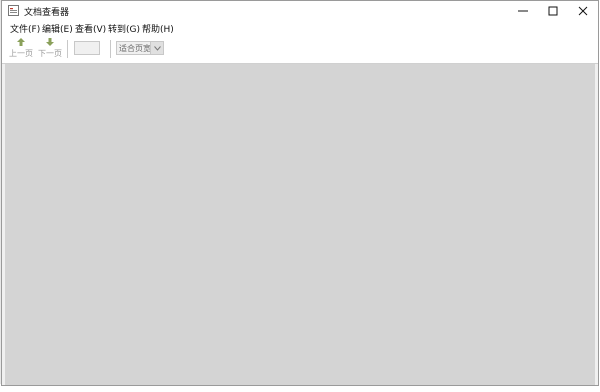  What do you see at coordinates (21, 42) in the screenshot?
I see `arrow-up-icon` at bounding box center [21, 42].